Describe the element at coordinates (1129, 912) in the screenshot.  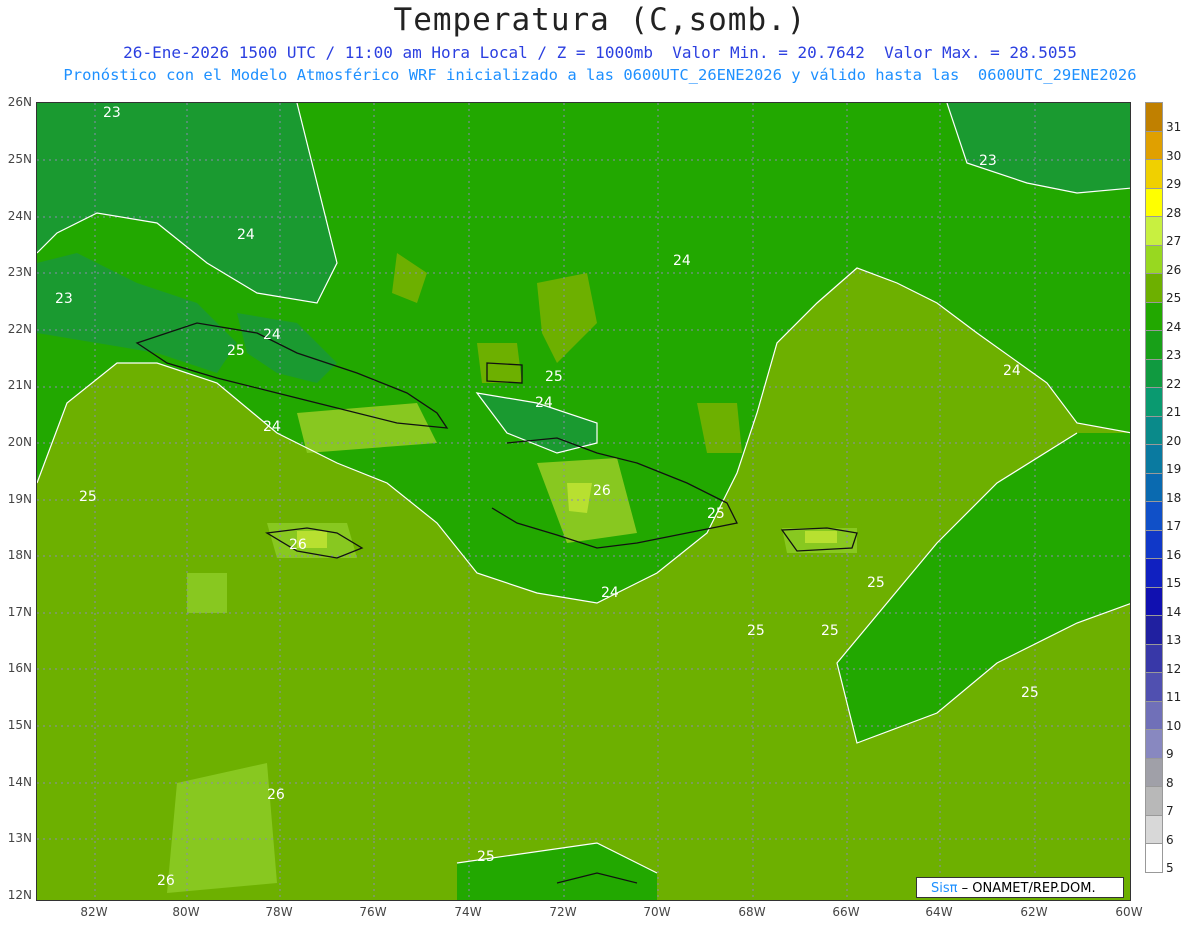
I see `lon-label: 60W` at that location.